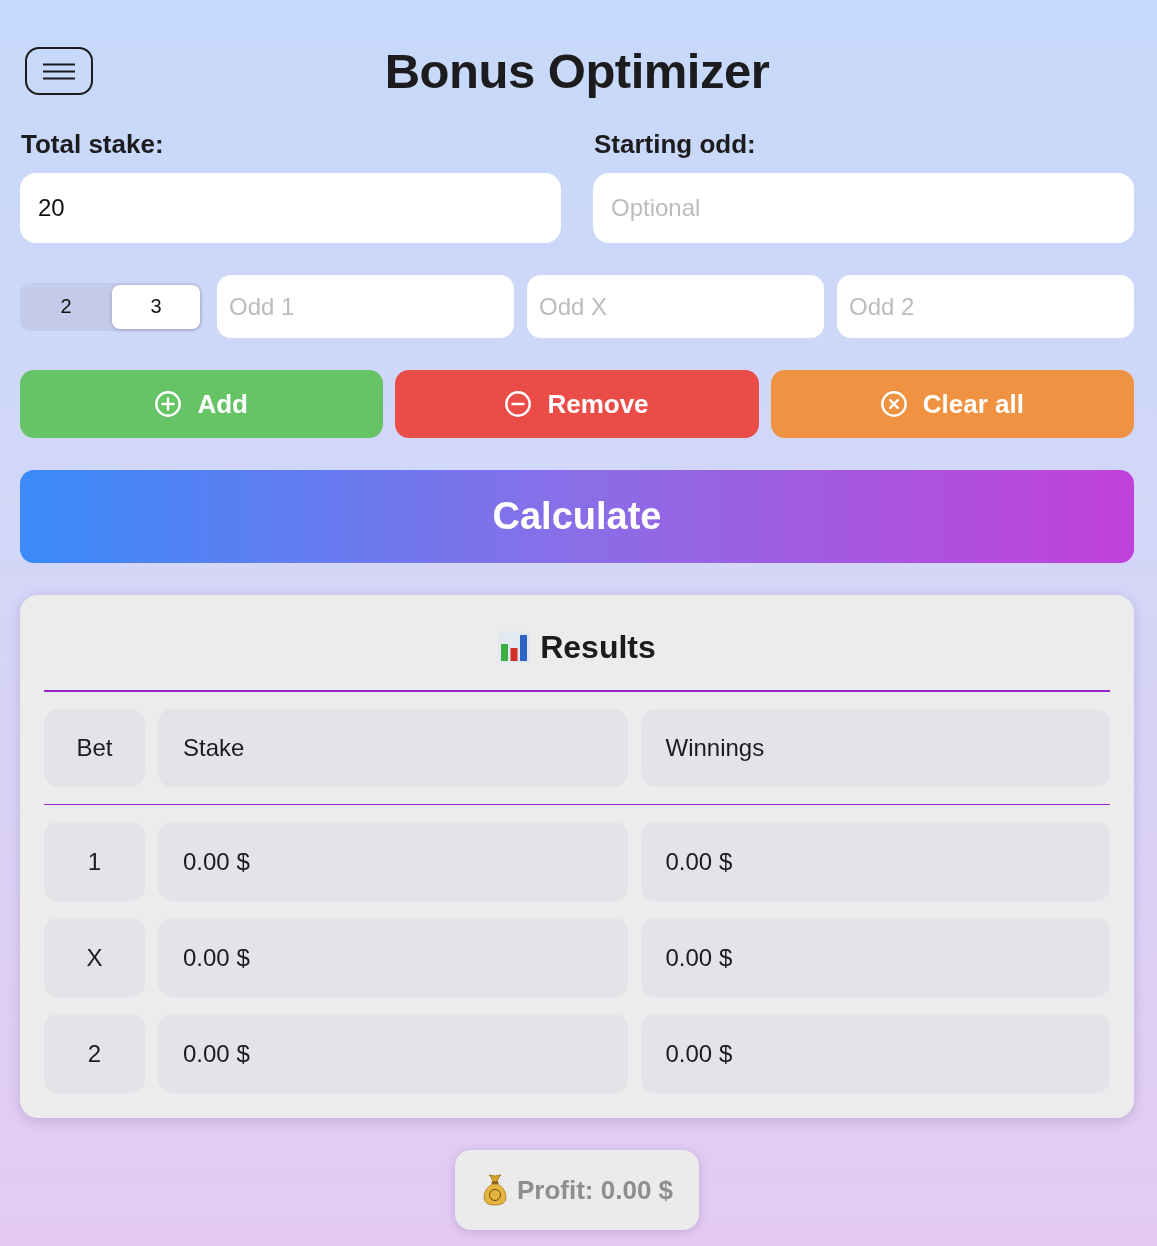  What do you see at coordinates (675, 144) in the screenshot?
I see `field-label: Starting odd:` at bounding box center [675, 144].